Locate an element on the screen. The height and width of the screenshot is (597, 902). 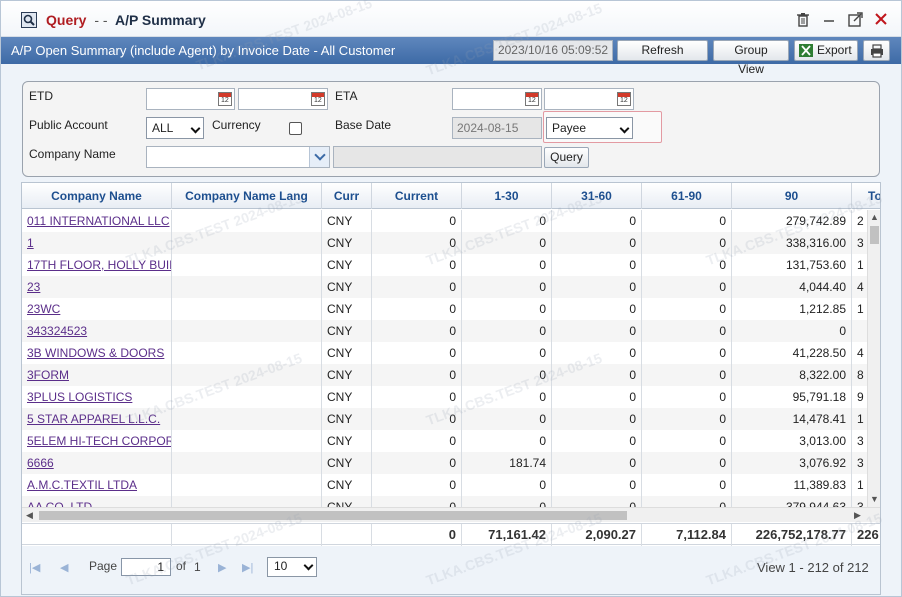
first-page-icon: |◀ is located at coordinates (34, 567).